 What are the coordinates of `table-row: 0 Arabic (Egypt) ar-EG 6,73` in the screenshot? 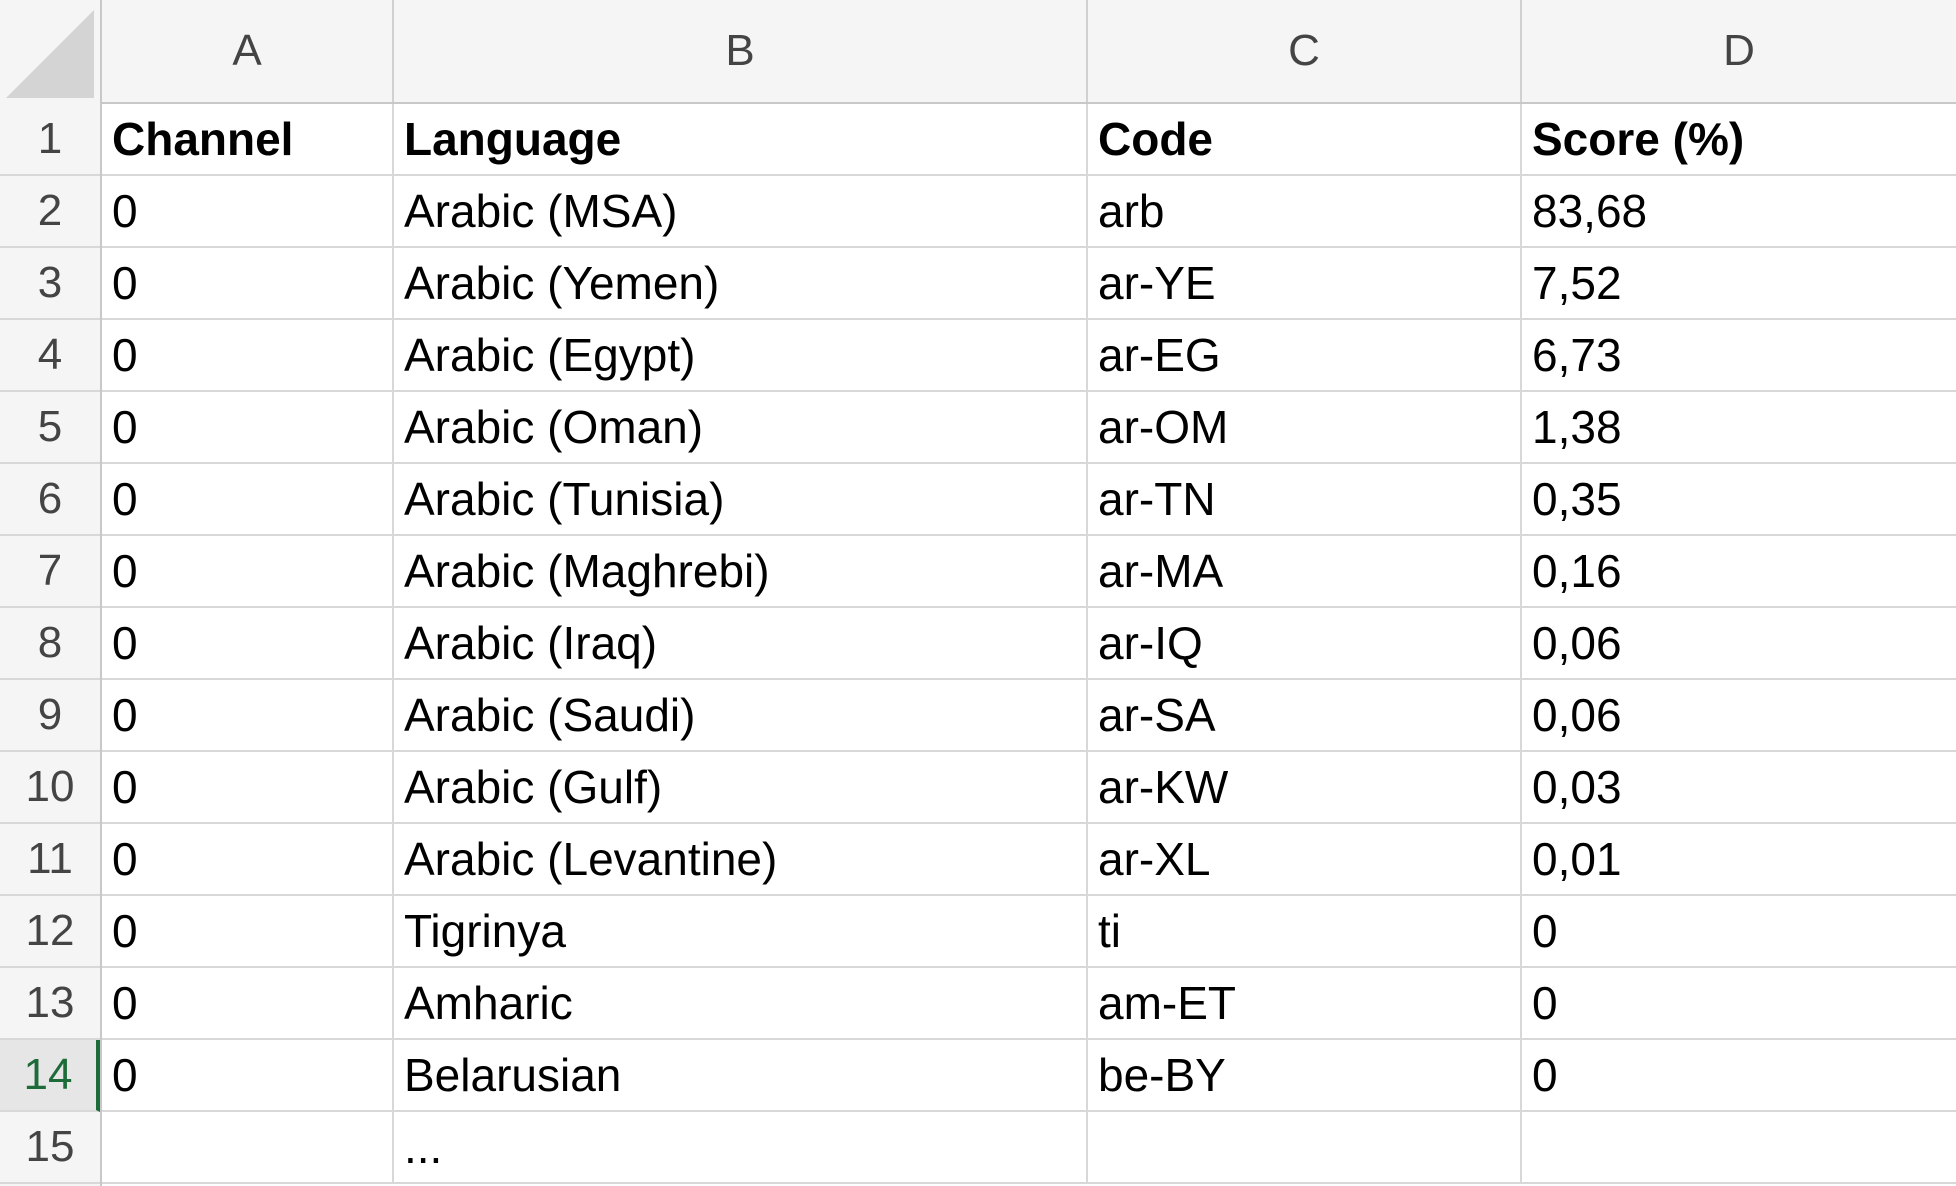 It's located at (1029, 356).